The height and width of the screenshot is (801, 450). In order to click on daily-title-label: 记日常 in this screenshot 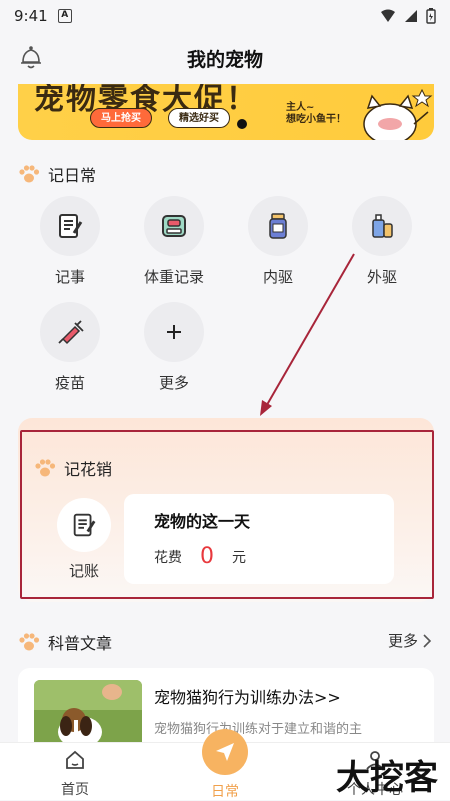, I will do `click(72, 175)`.